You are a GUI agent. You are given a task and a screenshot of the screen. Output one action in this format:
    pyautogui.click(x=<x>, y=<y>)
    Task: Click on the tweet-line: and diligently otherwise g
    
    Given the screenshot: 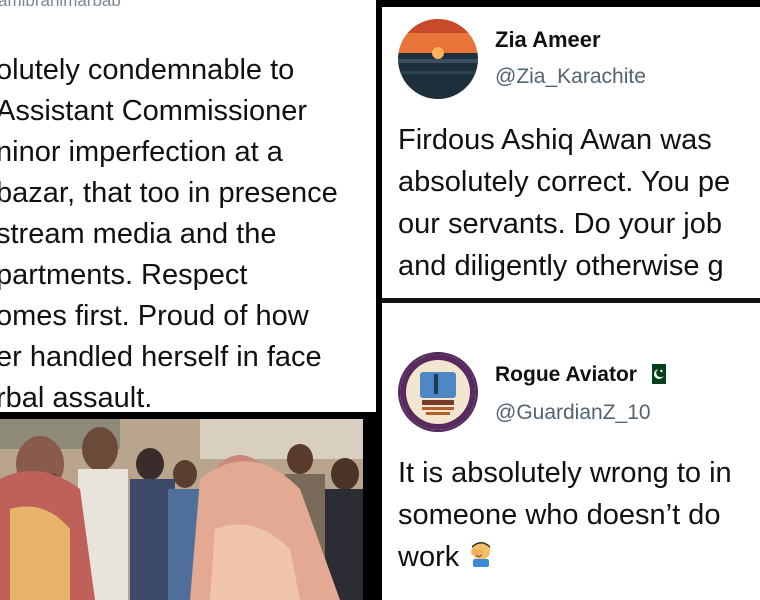 What is the action you would take?
    pyautogui.click(x=561, y=266)
    